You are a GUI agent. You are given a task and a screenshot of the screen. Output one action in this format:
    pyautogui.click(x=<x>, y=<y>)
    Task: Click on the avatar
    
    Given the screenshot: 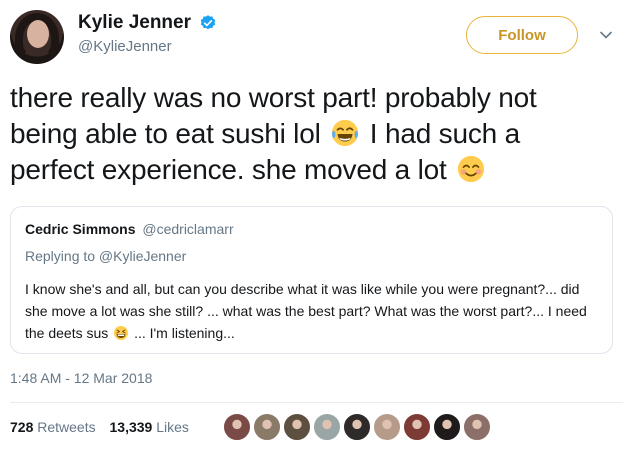 What is the action you would take?
    pyautogui.click(x=37, y=37)
    